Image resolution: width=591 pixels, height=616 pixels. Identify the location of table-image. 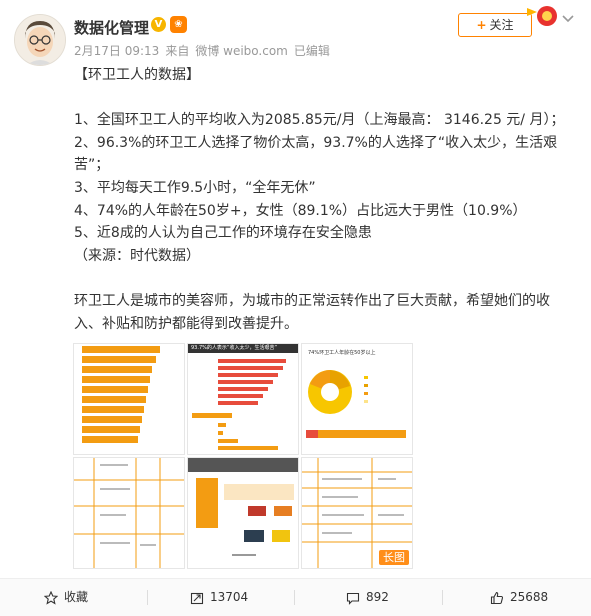
(129, 513).